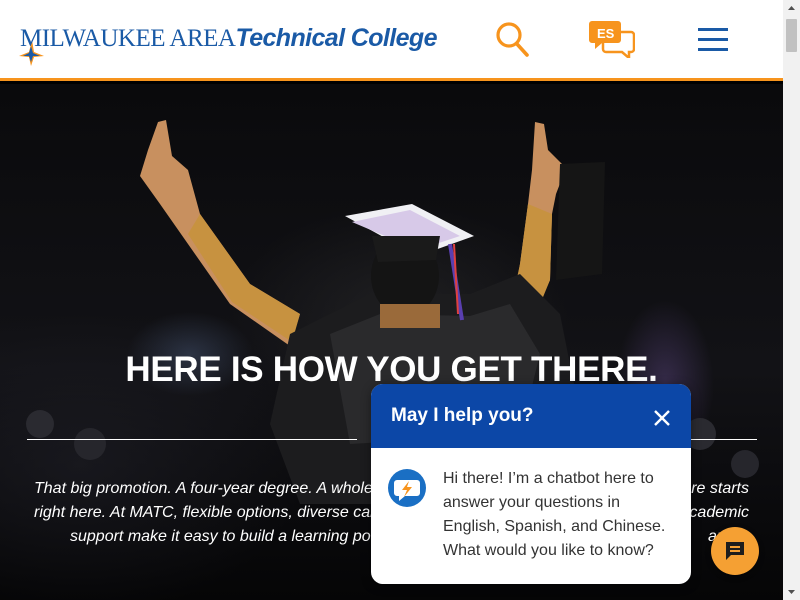  What do you see at coordinates (662, 418) in the screenshot?
I see `close-icon` at bounding box center [662, 418].